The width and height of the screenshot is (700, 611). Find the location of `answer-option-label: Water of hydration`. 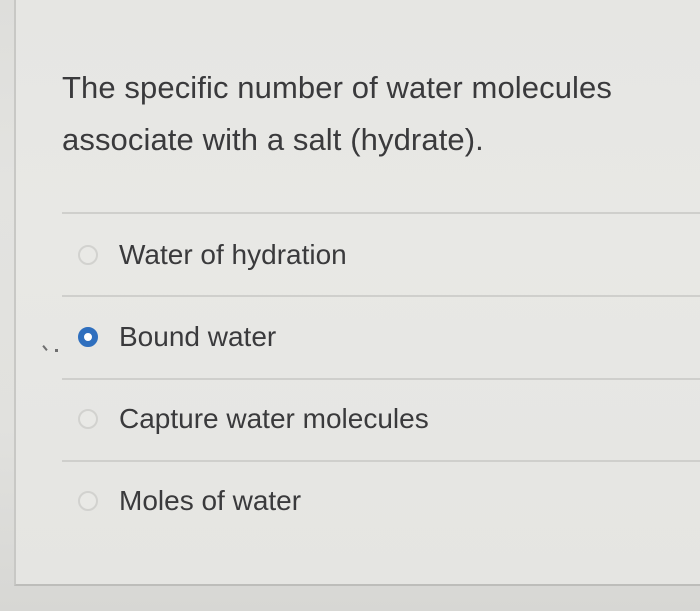

answer-option-label: Water of hydration is located at coordinates (233, 254).